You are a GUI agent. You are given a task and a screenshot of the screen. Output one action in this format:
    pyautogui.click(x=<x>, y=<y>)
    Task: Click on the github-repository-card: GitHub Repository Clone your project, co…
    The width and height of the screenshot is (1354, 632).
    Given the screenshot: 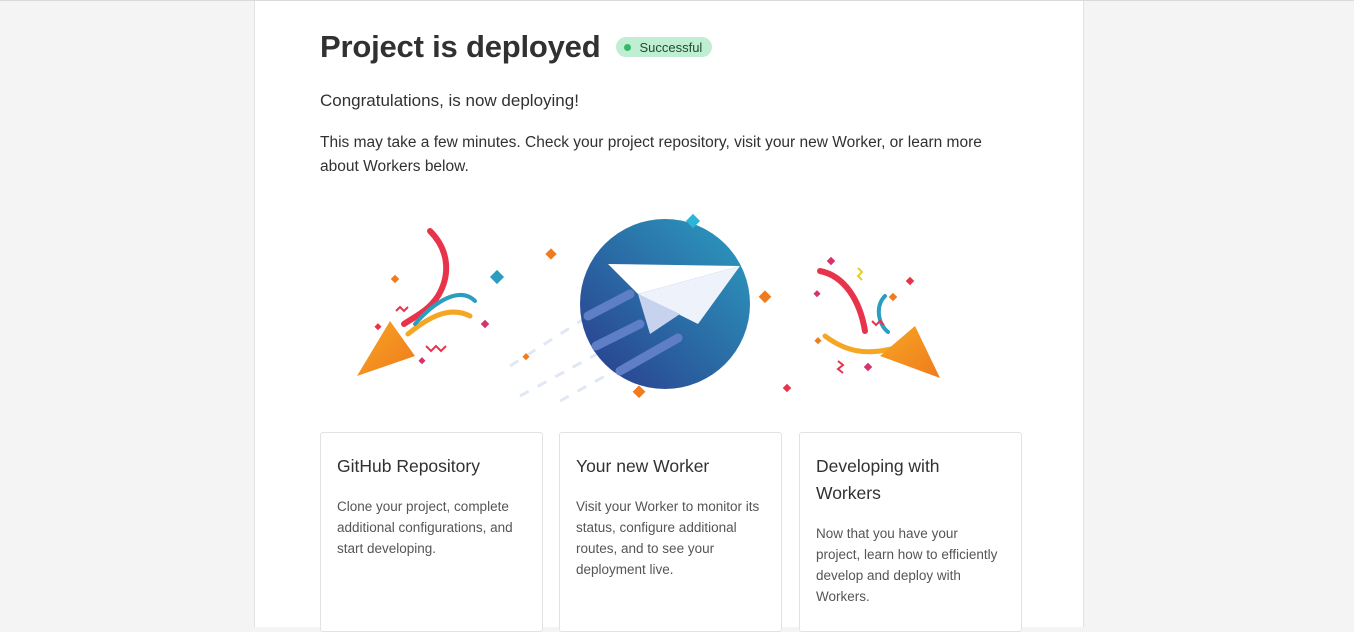 What is the action you would take?
    pyautogui.click(x=431, y=532)
    